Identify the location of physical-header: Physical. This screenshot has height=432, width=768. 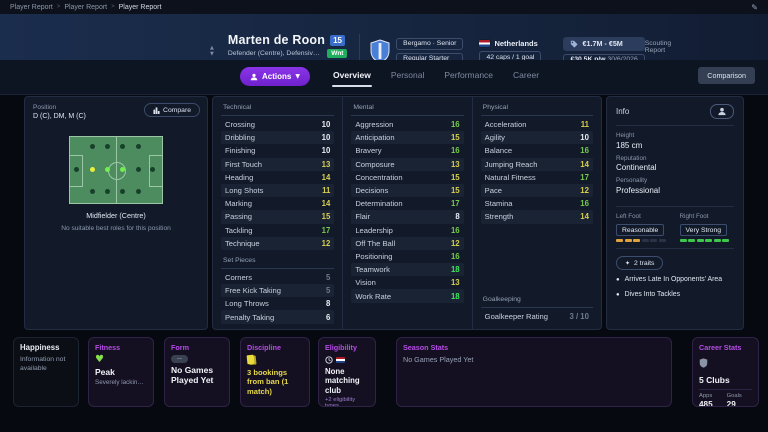
(536, 109).